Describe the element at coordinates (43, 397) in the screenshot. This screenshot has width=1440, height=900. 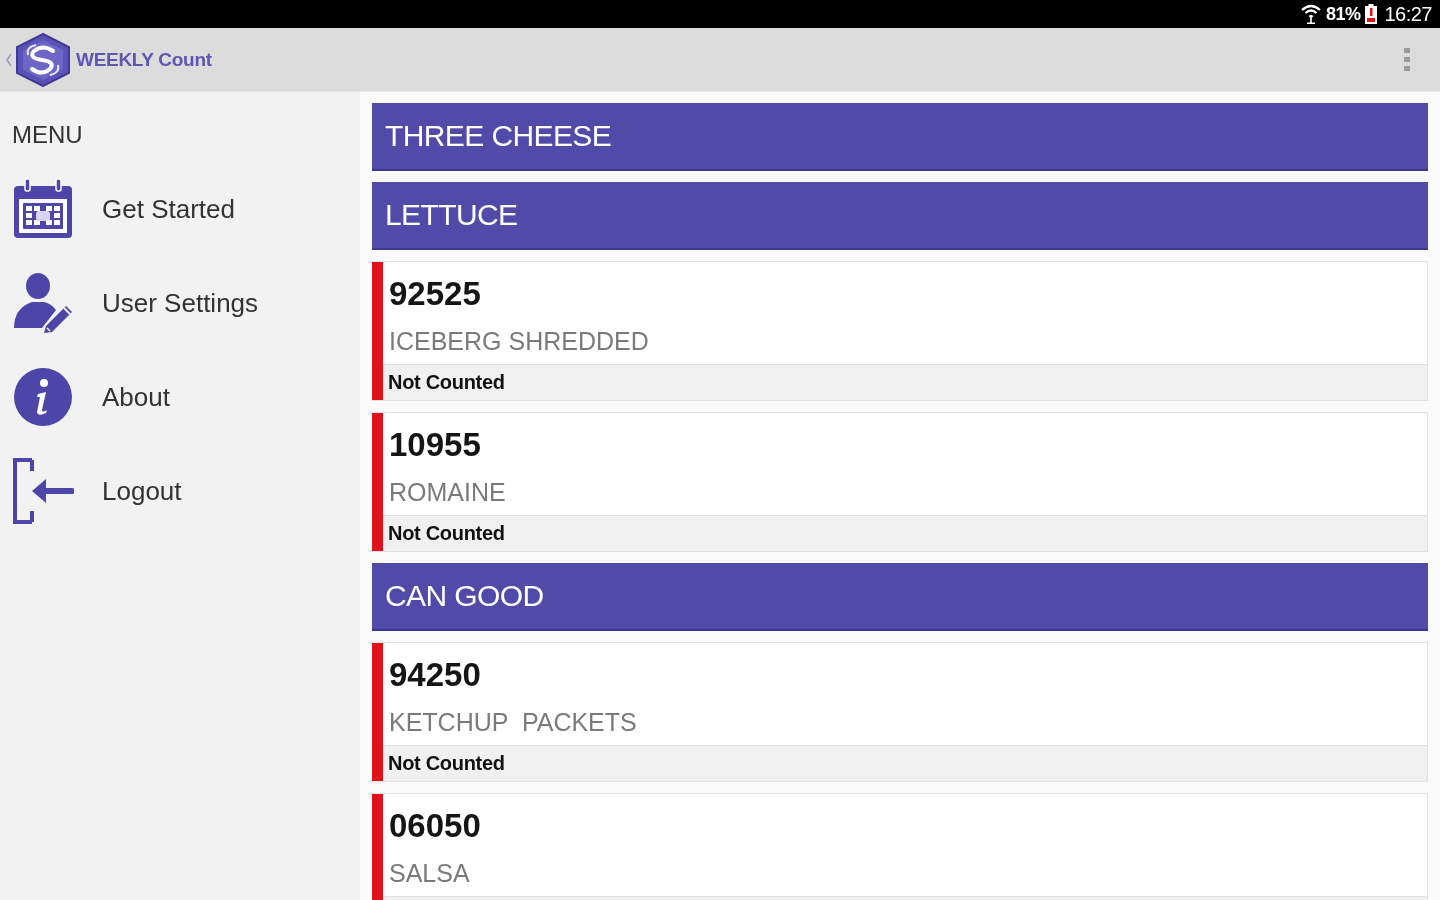
I see `info-icon` at that location.